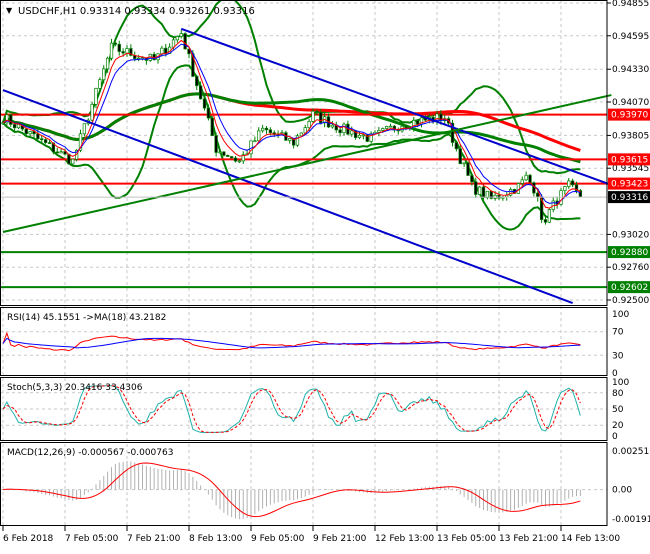  Describe the element at coordinates (630, 4) in the screenshot. I see `price-tick-label: 0.94855` at that location.